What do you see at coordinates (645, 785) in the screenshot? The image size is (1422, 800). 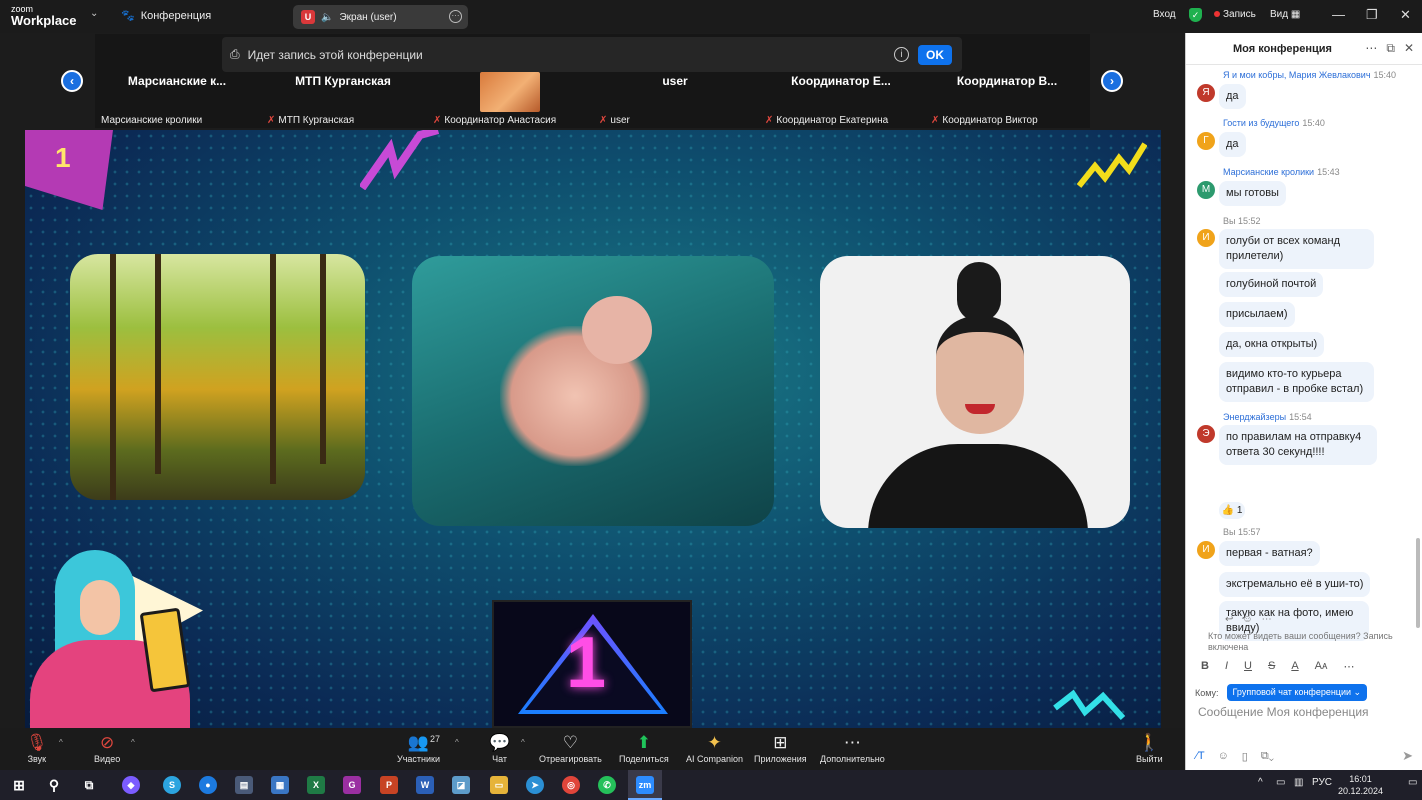 I see `zoom-taskbar-icon: zm` at bounding box center [645, 785].